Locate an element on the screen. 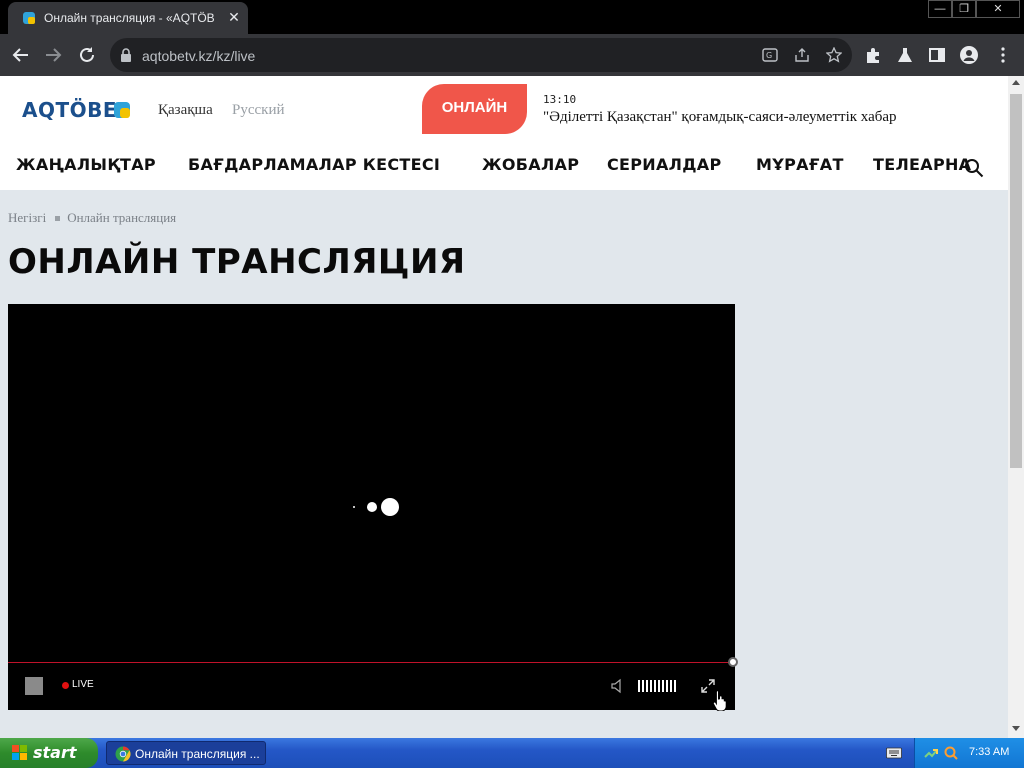 Image resolution: width=1024 pixels, height=768 pixels. scroll-up-arrow-icon is located at coordinates (1016, 82).